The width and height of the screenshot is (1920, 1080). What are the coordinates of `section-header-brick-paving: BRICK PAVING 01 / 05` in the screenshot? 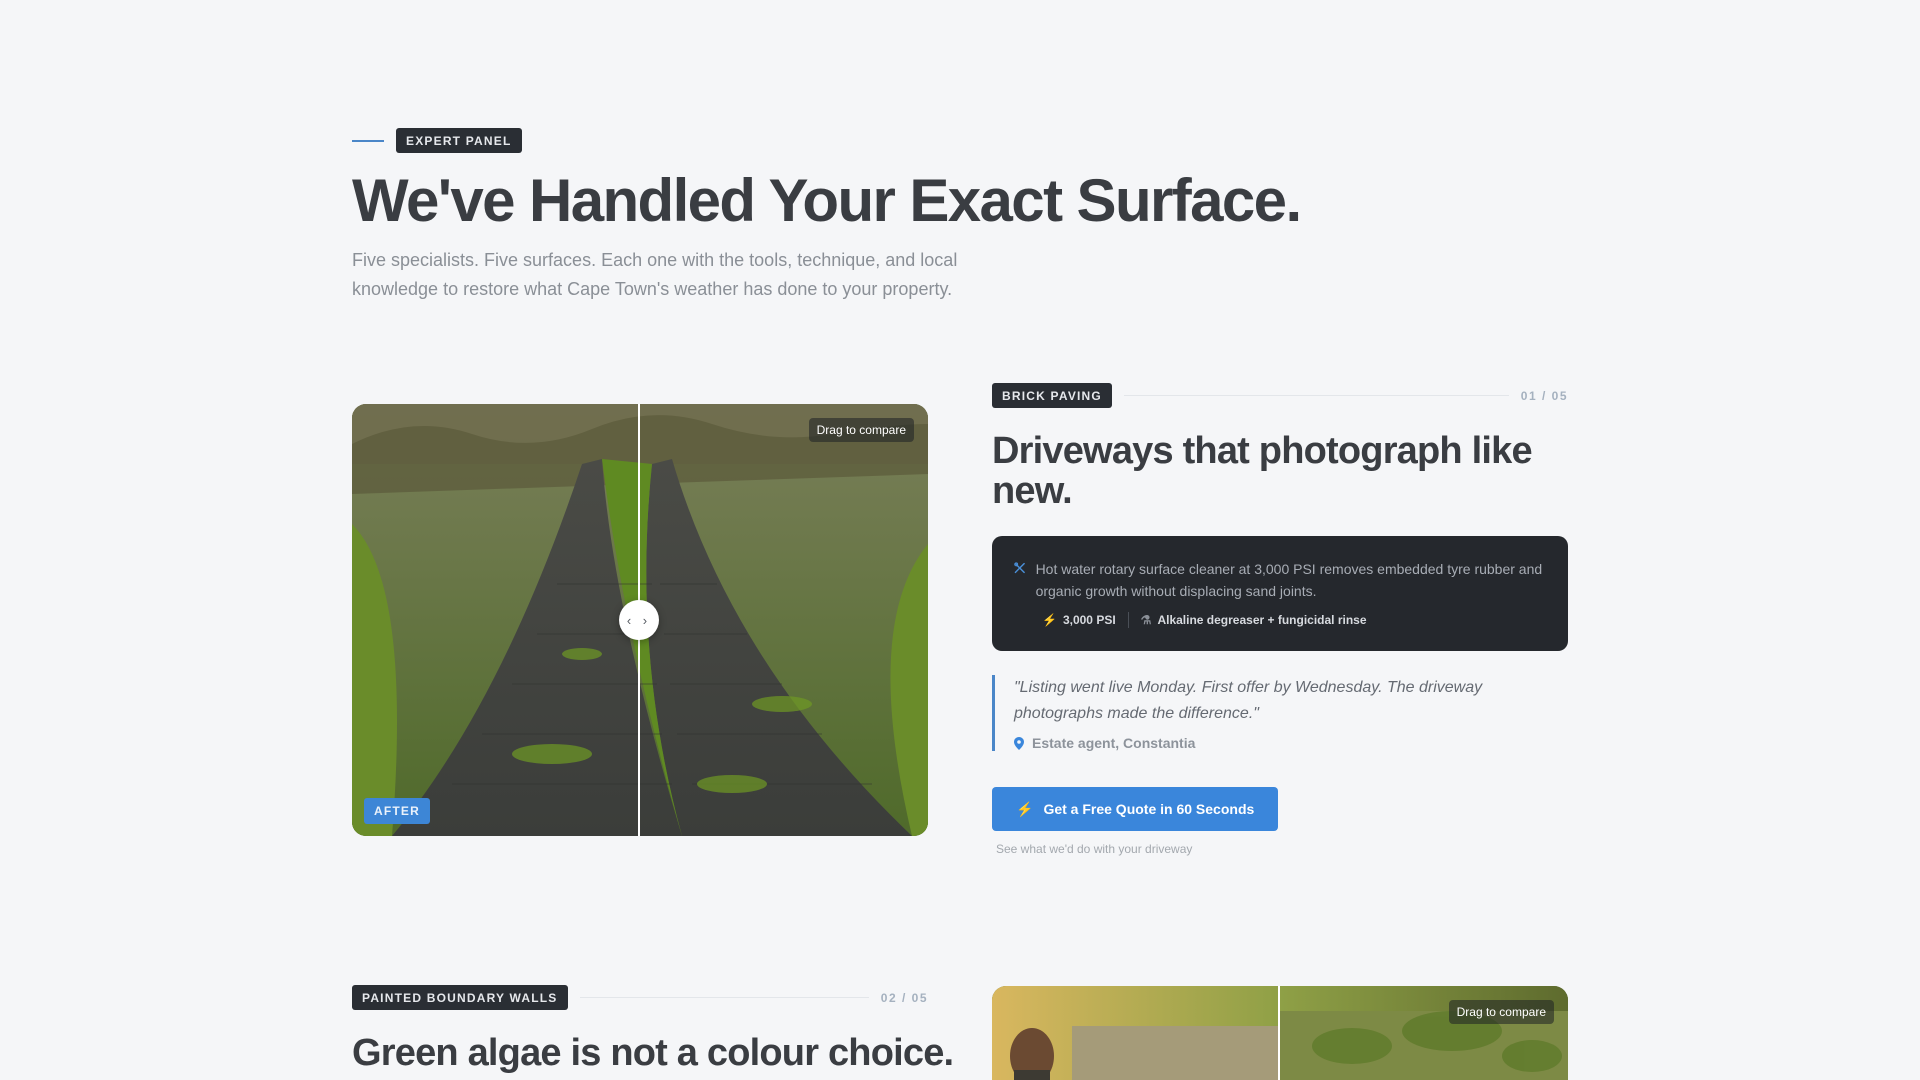 It's located at (1280, 395).